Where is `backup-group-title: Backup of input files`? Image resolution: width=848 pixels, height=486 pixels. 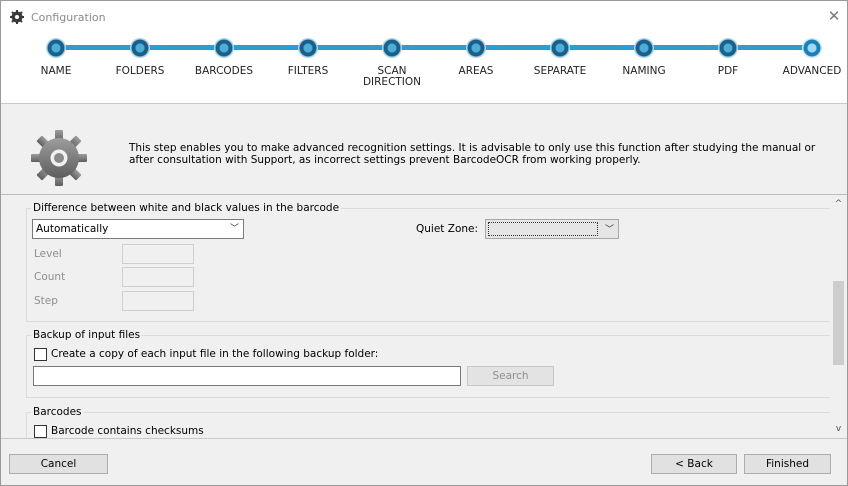
backup-group-title: Backup of input files is located at coordinates (87, 335).